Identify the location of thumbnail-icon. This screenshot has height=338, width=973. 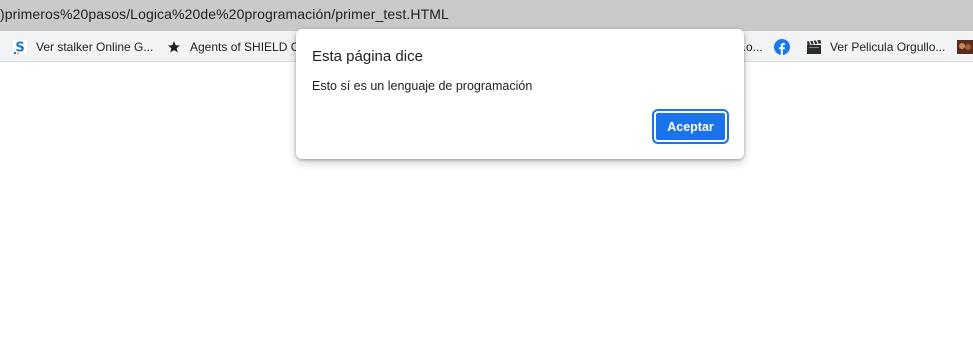
(965, 47).